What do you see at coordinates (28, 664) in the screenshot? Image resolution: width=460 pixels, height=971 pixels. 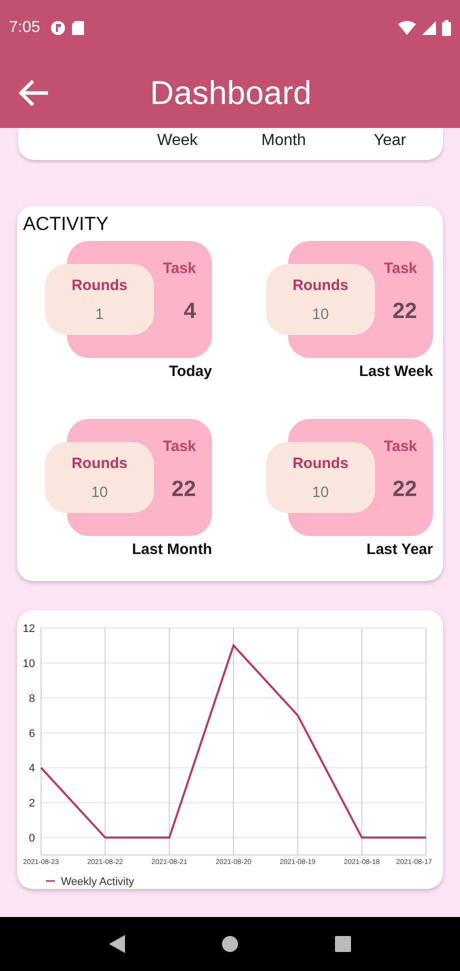 I see `y-tick-label: 10` at bounding box center [28, 664].